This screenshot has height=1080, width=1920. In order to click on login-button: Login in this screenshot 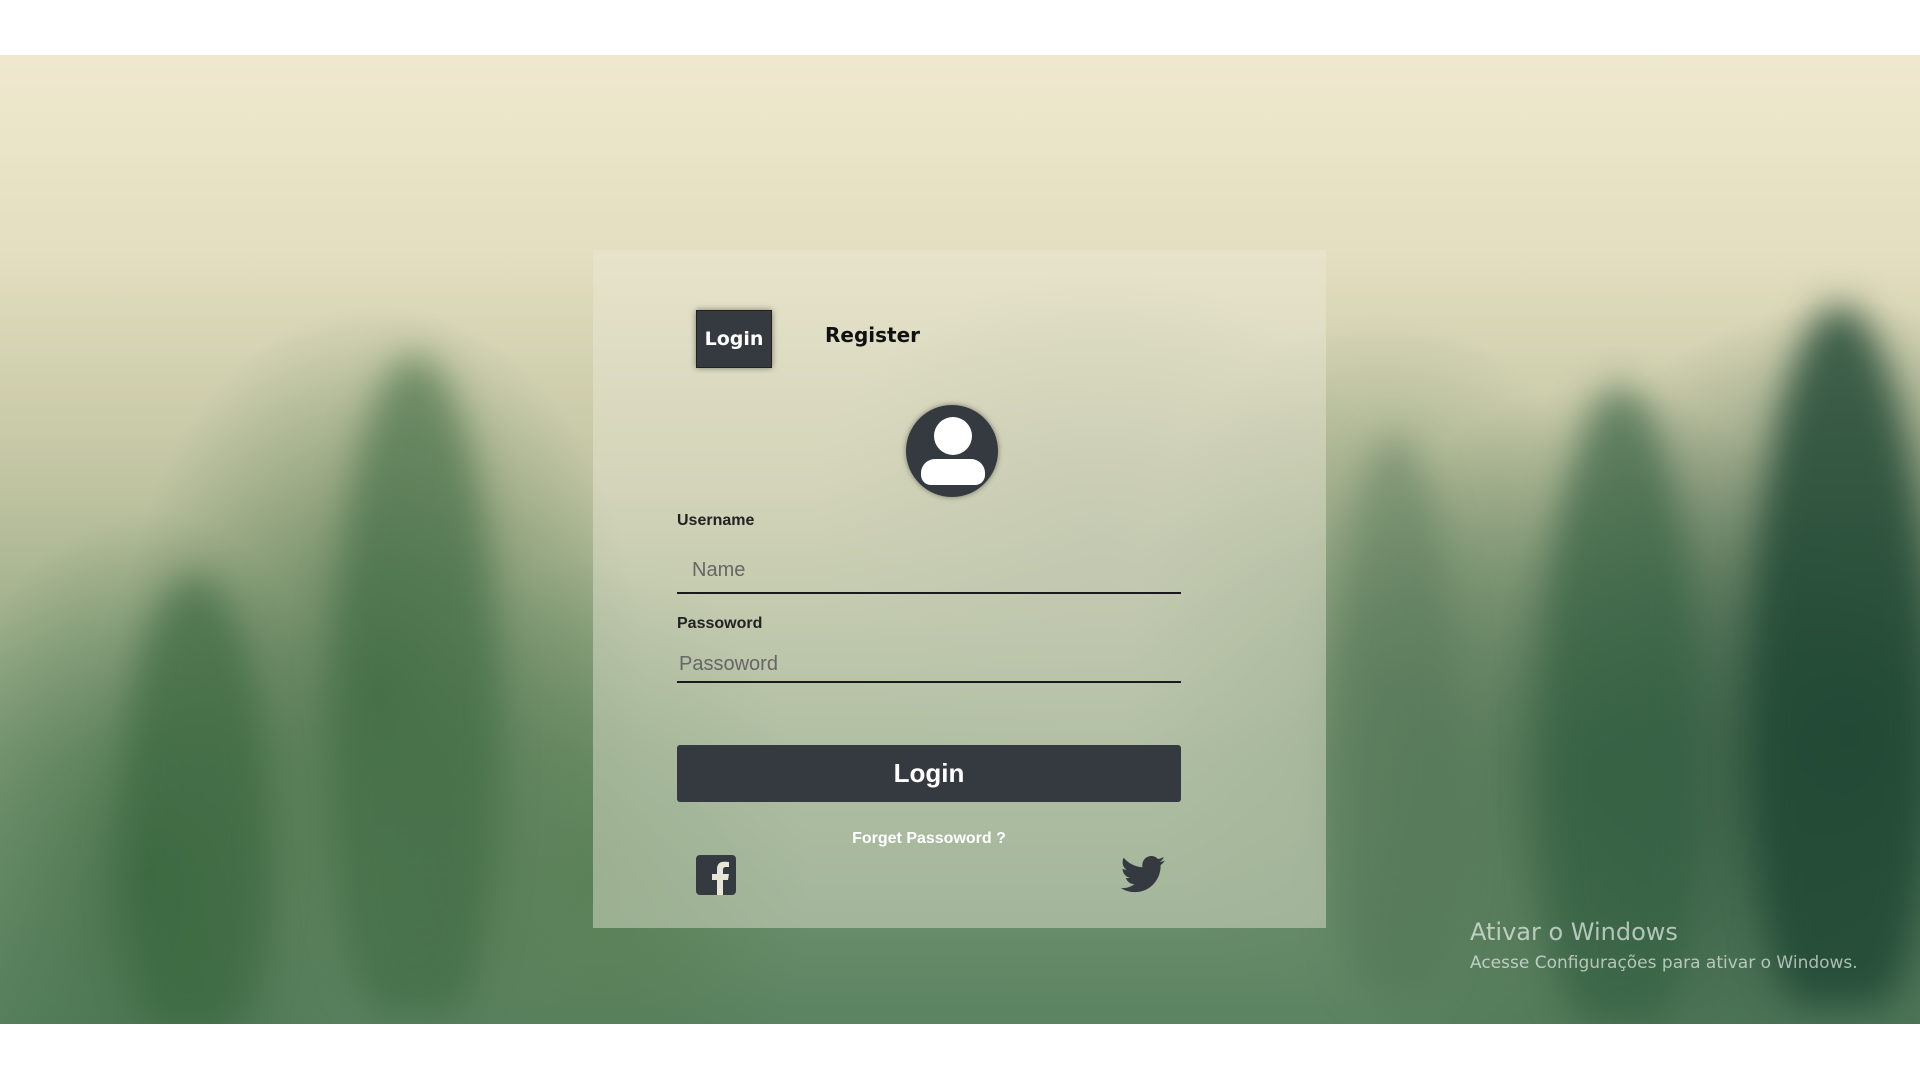, I will do `click(929, 773)`.